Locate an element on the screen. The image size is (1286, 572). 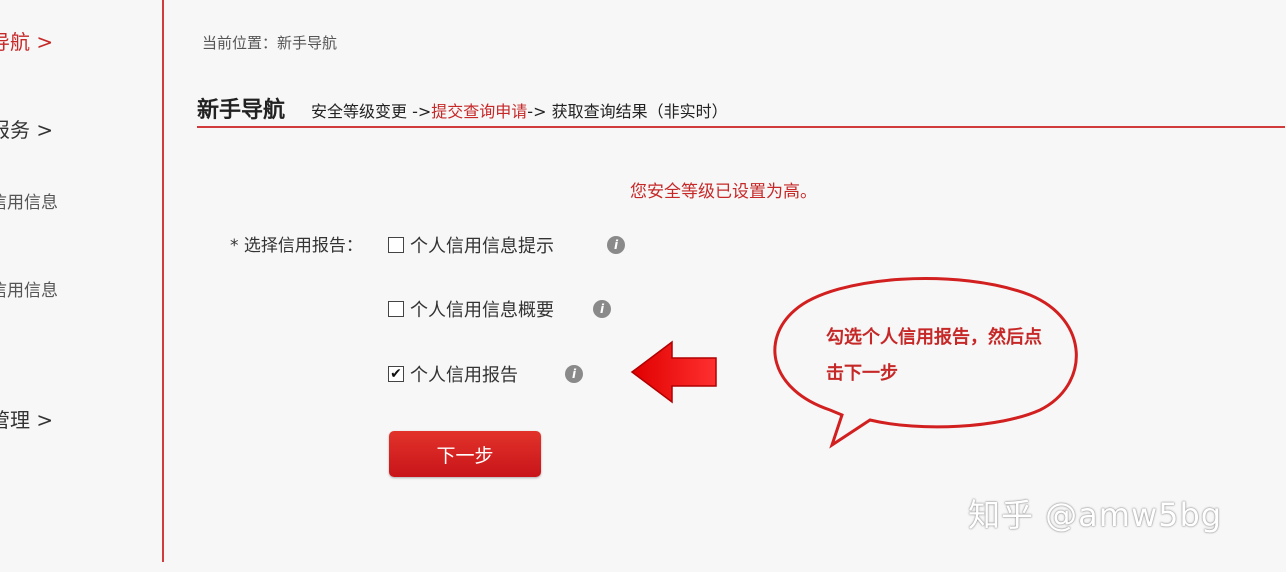
breadcrumb: 当前位置：新手导航 is located at coordinates (270, 43).